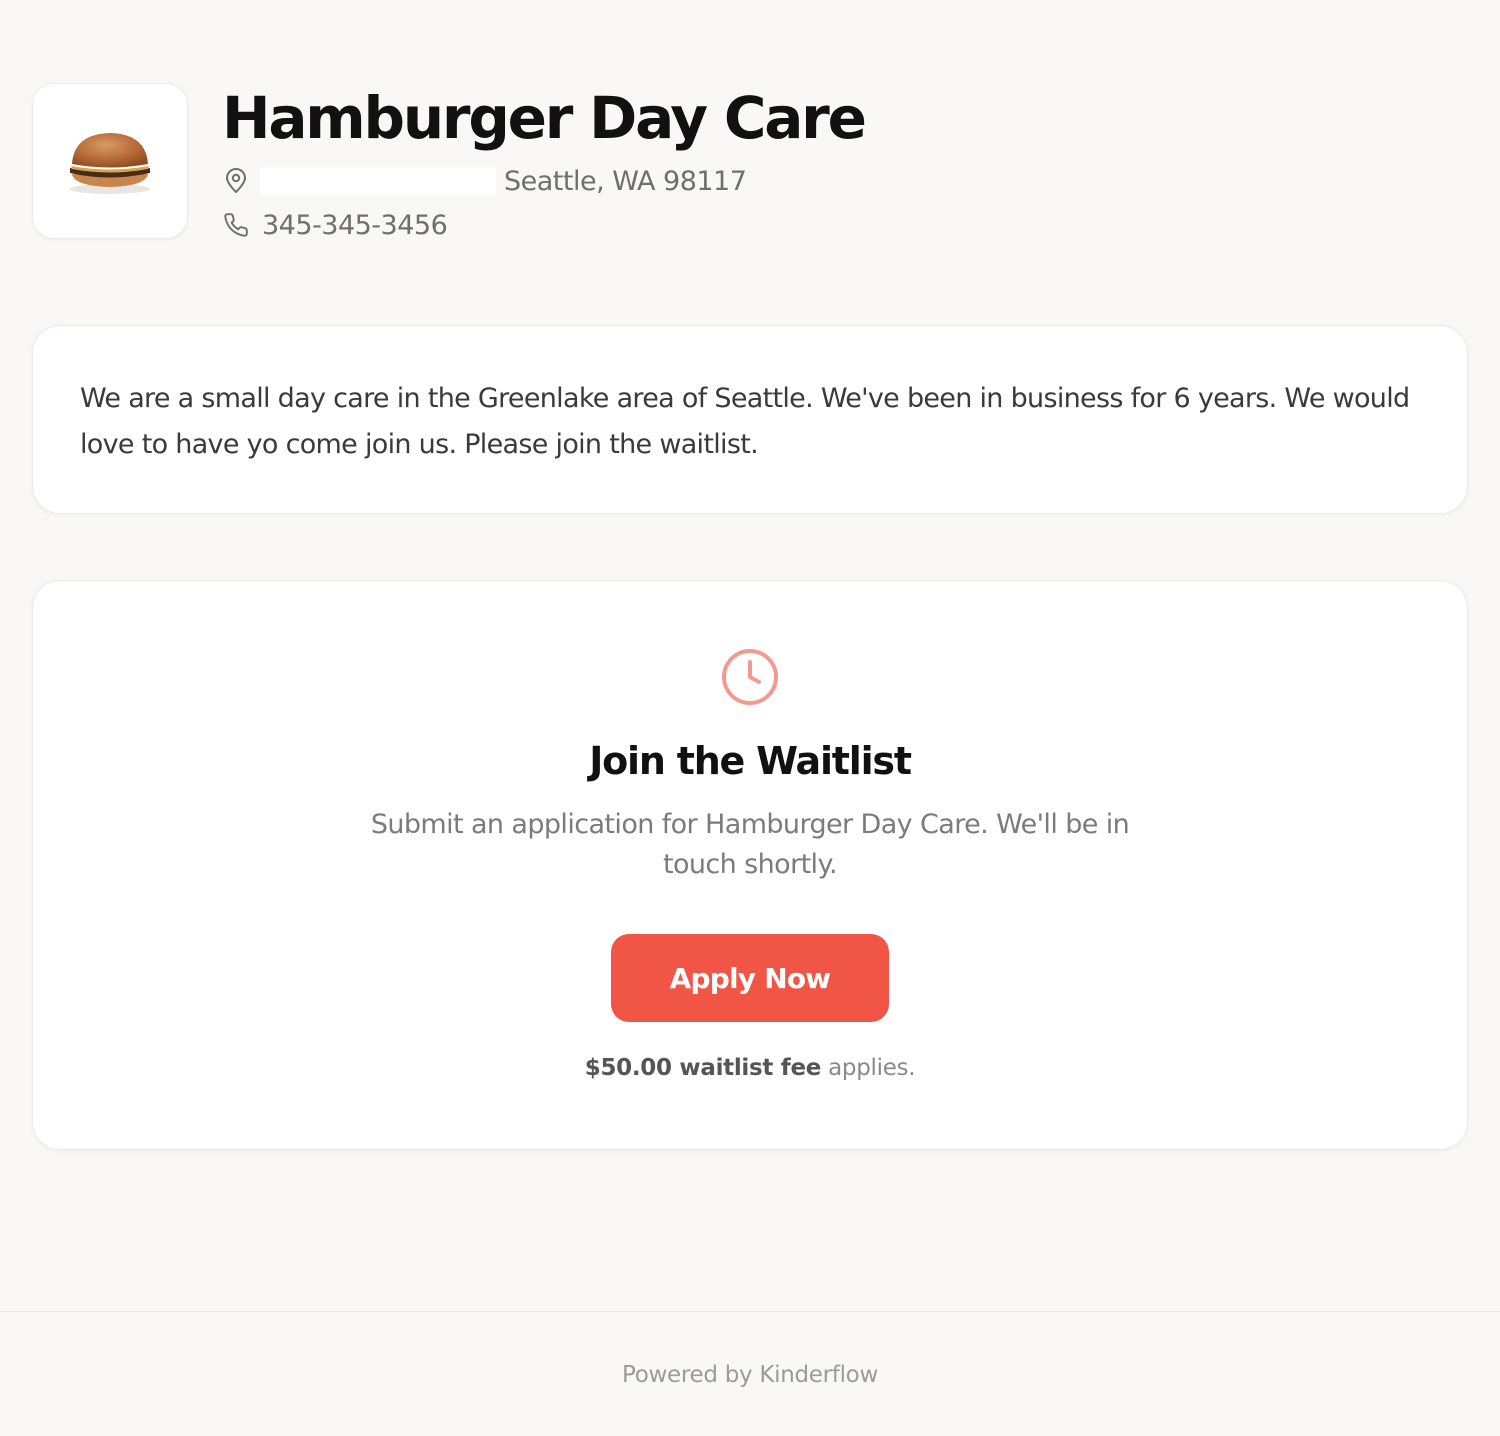 This screenshot has width=1500, height=1436. I want to click on footer-powered-by: Powered by Kinderflow, so click(750, 1375).